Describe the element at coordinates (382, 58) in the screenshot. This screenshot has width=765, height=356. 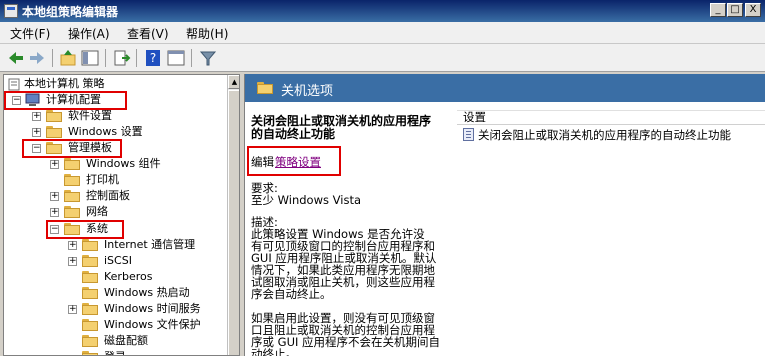
I see `toolbar: ?` at that location.